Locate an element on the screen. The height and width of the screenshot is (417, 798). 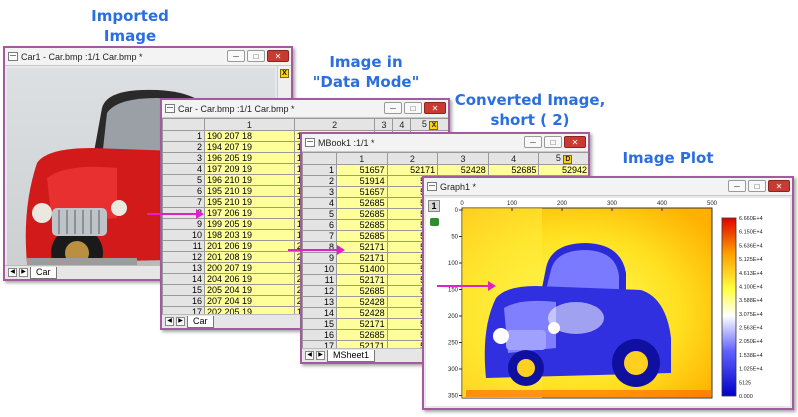
data-cell: 194 207 19 is located at coordinates (249, 147).